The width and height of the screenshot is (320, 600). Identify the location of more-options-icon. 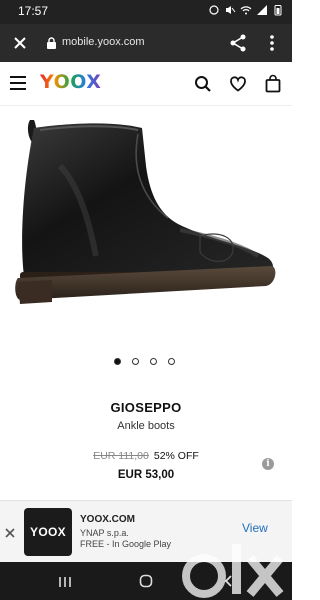
(272, 43).